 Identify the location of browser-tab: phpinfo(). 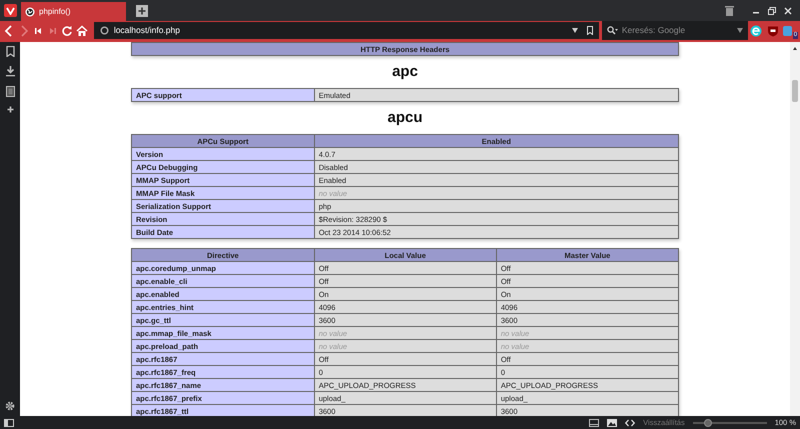
(73, 11).